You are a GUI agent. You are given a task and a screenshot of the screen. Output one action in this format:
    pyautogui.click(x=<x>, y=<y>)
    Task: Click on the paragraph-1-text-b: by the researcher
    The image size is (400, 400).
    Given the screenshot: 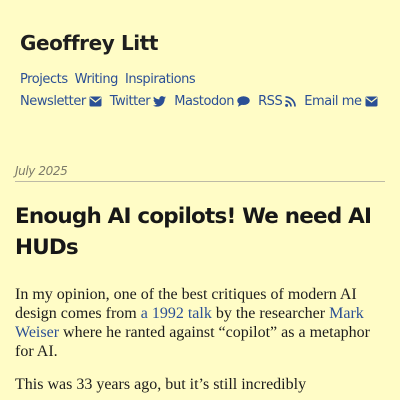 What is the action you would take?
    pyautogui.click(x=270, y=313)
    